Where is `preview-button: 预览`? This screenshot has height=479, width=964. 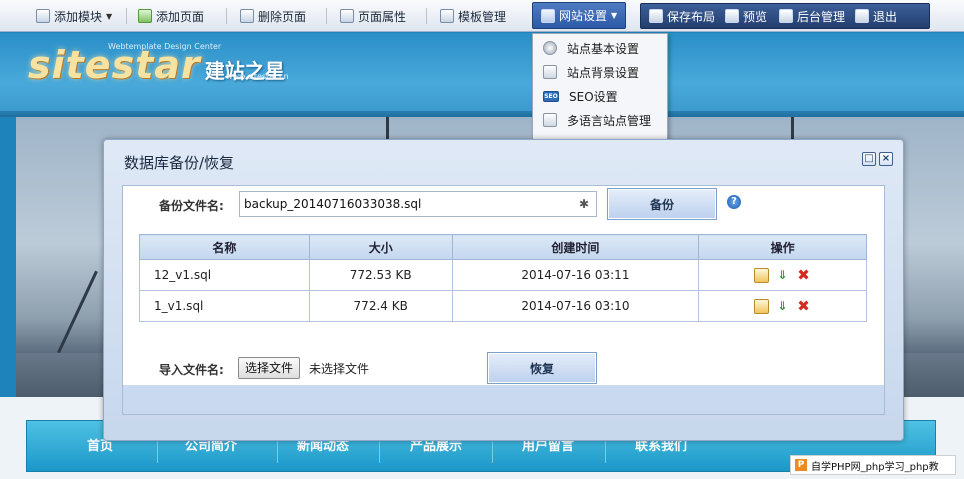
preview-button: 预览 is located at coordinates (746, 16).